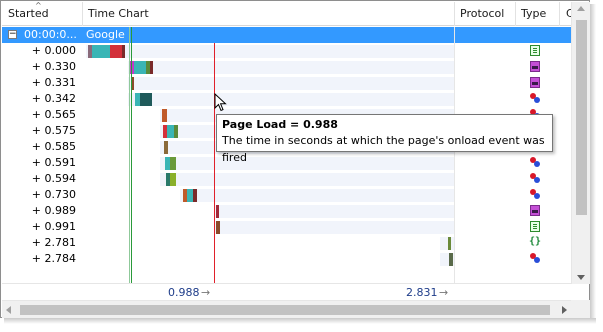 The image size is (603, 332). What do you see at coordinates (53, 82) in the screenshot?
I see `row-started-time: + 0.331` at bounding box center [53, 82].